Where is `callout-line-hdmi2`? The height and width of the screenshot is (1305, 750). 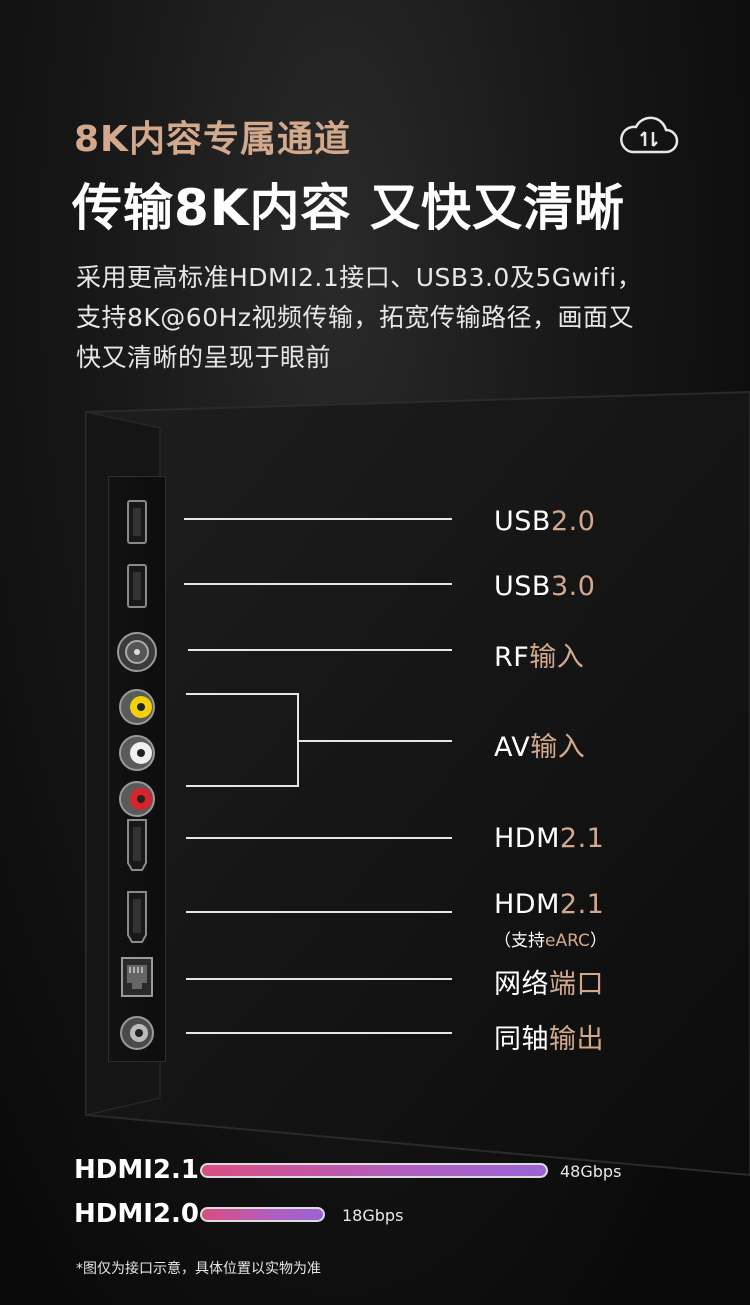 callout-line-hdmi2 is located at coordinates (319, 912).